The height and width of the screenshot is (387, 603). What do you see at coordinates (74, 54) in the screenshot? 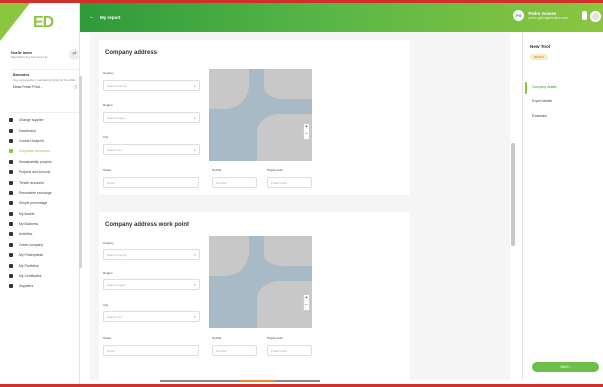
I see `switch-org-icon: ⇄` at bounding box center [74, 54].